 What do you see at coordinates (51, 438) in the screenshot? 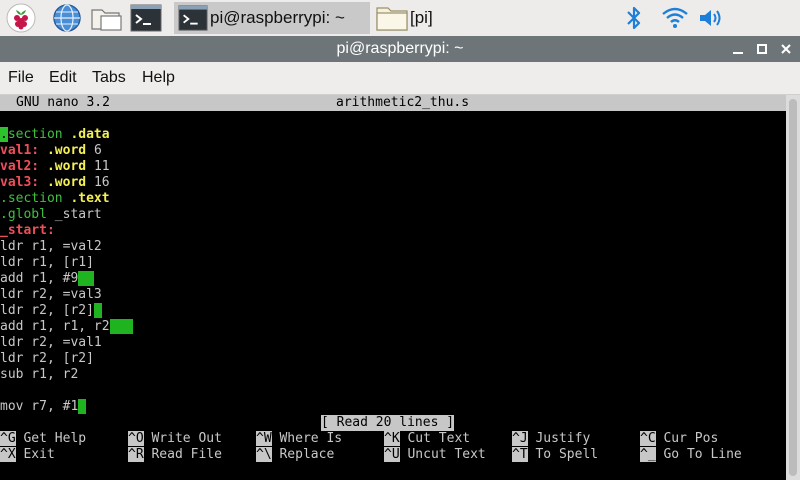
I see `shortcut-label: Get Help` at bounding box center [51, 438].